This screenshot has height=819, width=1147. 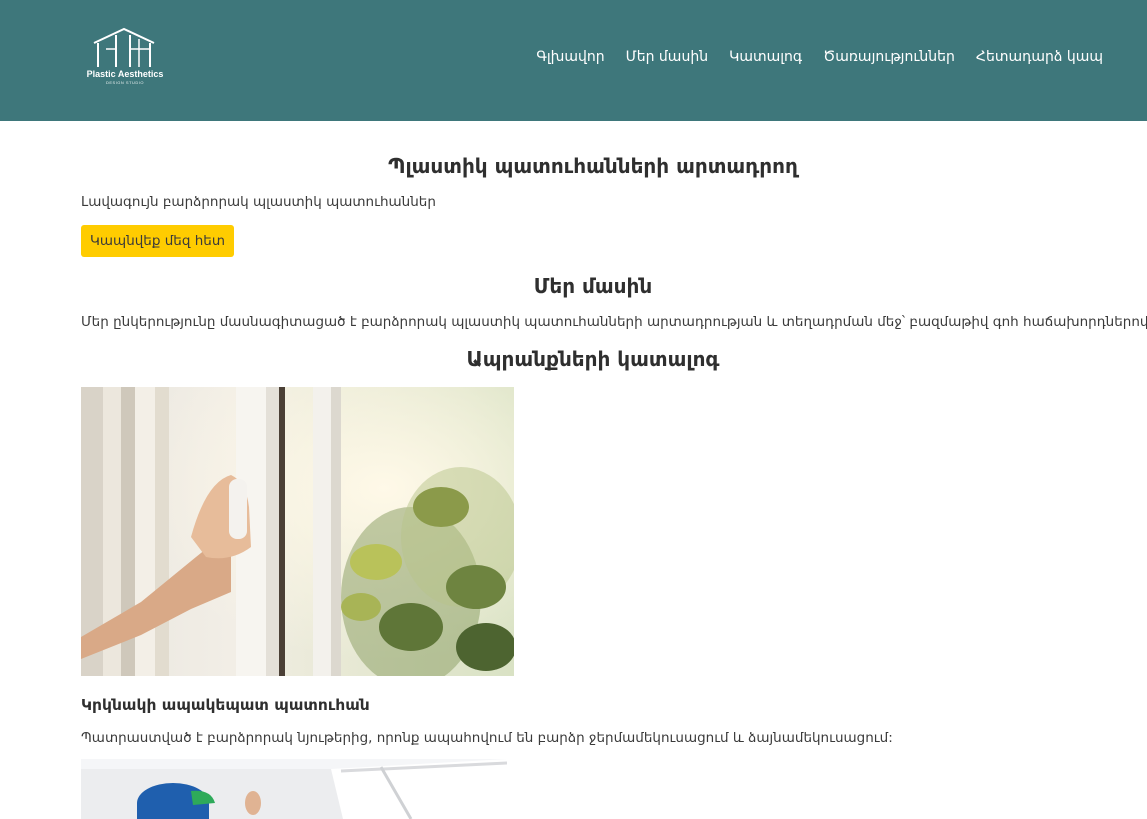 What do you see at coordinates (1039, 57) in the screenshot?
I see `nav-item-contact: Հետադարձ կապ` at bounding box center [1039, 57].